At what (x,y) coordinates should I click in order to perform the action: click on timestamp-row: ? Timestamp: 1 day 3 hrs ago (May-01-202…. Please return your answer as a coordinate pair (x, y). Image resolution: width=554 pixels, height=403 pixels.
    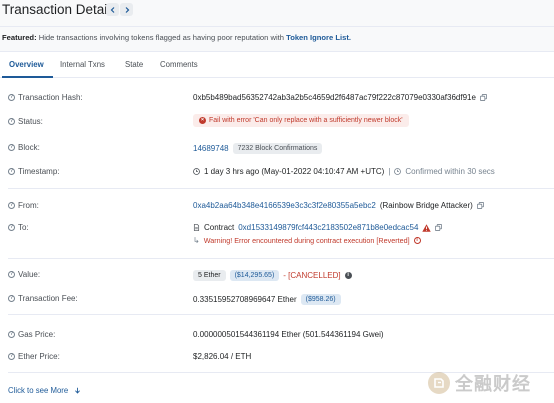
    Looking at the image, I should click on (277, 172).